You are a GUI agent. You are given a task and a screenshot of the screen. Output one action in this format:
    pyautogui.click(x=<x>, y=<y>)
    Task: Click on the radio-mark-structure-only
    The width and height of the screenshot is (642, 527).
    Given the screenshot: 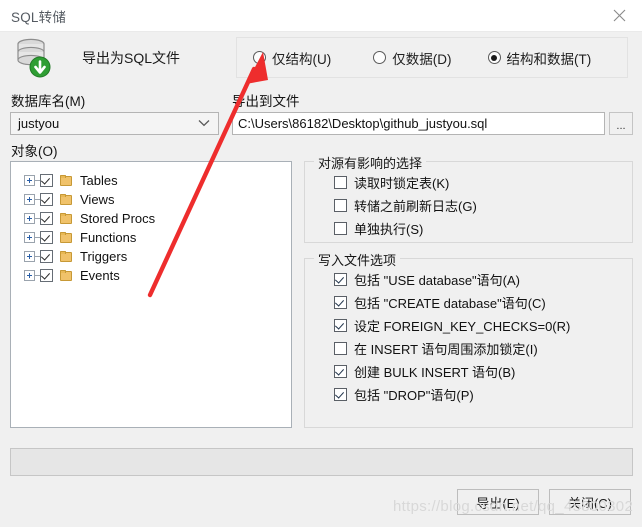 What is the action you would take?
    pyautogui.click(x=259, y=57)
    